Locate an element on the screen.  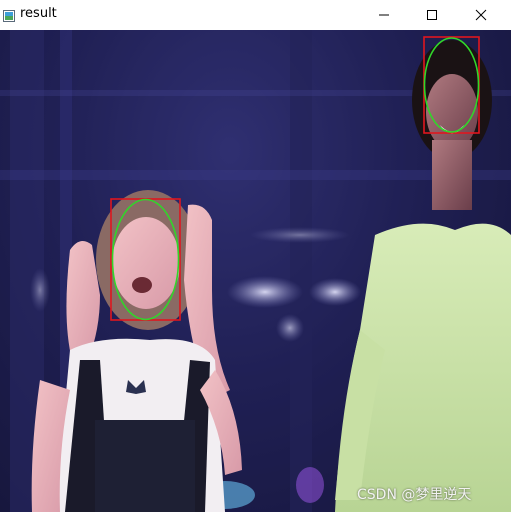
minimize-button is located at coordinates (384, 15).